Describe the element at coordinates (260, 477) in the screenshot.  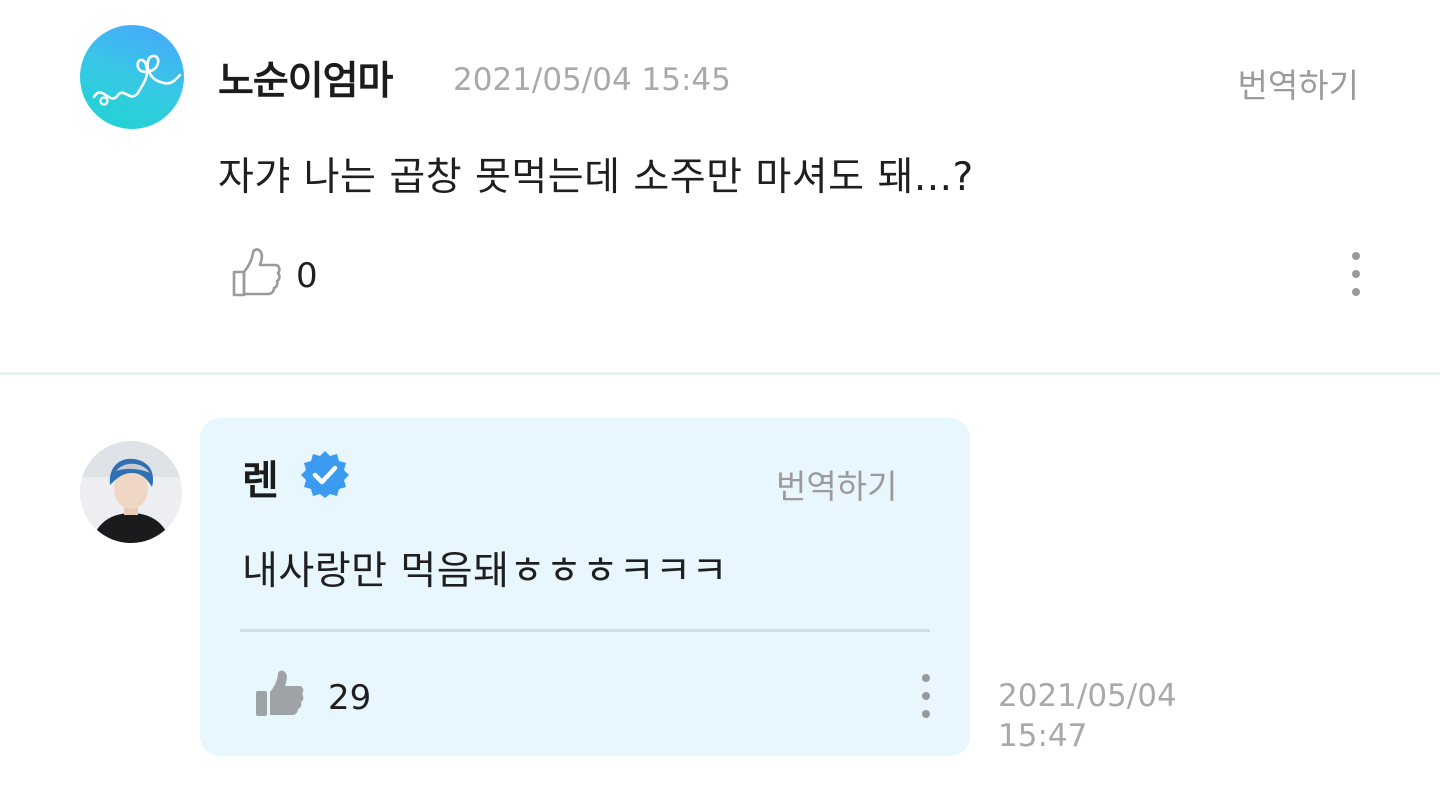
I see `replier-name: 렌` at that location.